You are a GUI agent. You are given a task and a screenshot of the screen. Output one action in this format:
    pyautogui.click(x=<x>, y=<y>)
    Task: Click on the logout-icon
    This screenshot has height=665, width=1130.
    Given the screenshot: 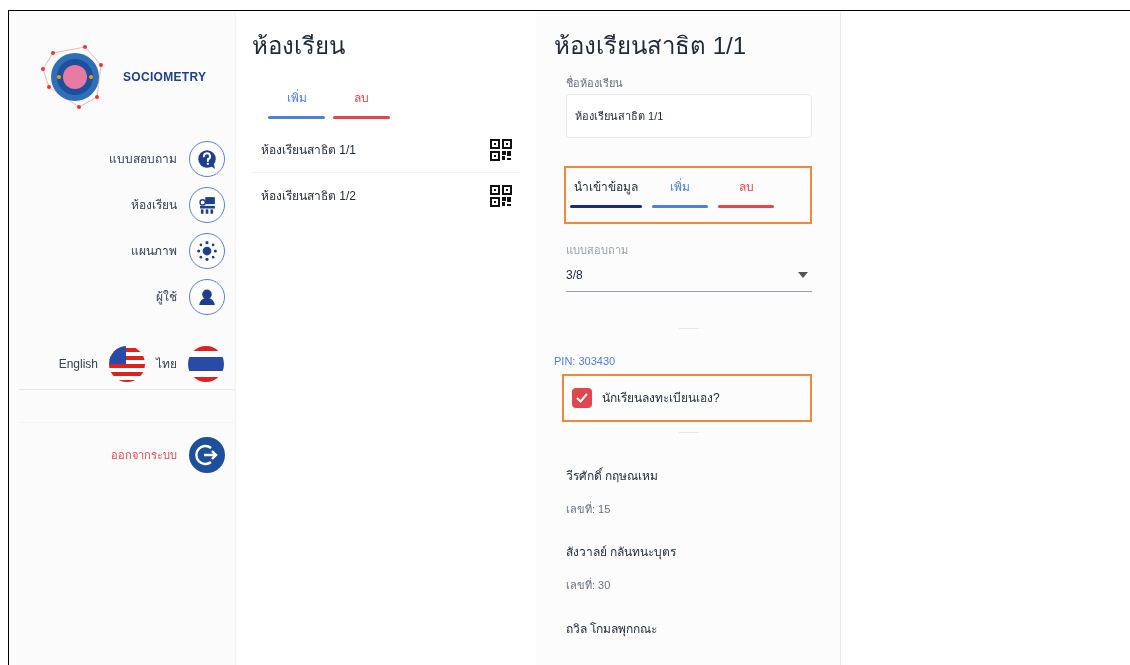 What is the action you would take?
    pyautogui.click(x=207, y=455)
    